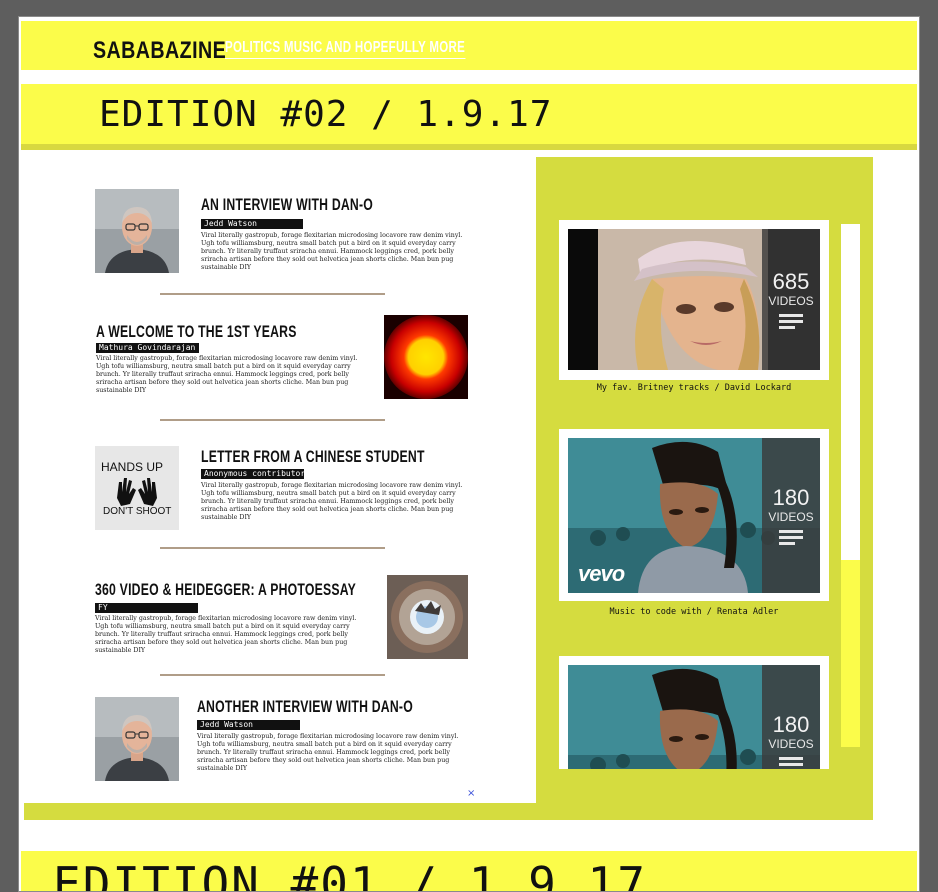 This screenshot has height=892, width=938. I want to click on scrollbar, so click(850, 485).